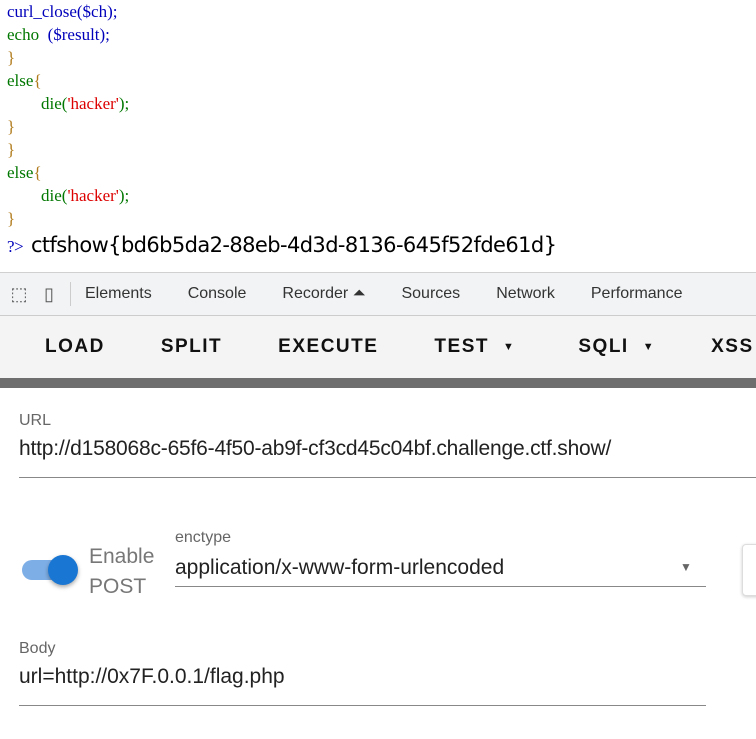  What do you see at coordinates (152, 677) in the screenshot?
I see `body-input: url=http://0x7F.0.0.1/flag.php` at bounding box center [152, 677].